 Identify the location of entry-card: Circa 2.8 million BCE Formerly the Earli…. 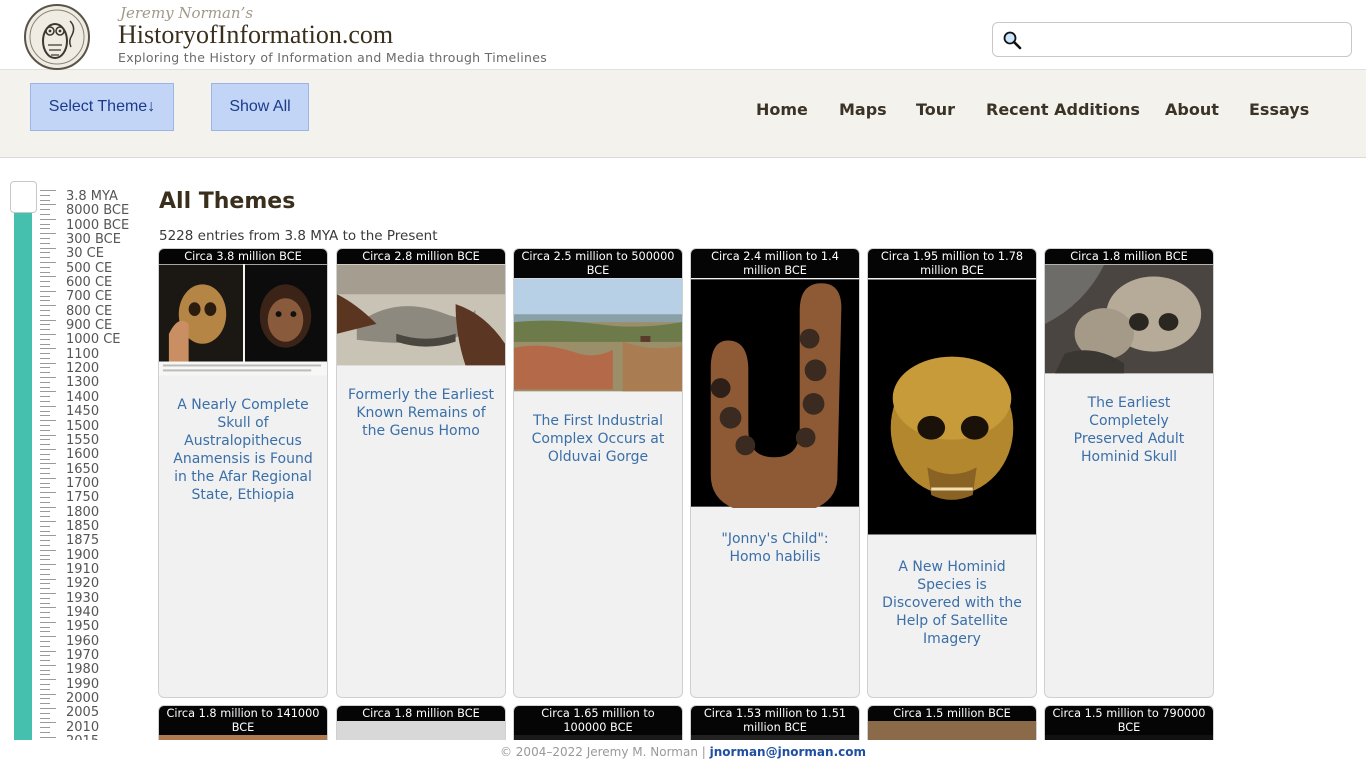
(421, 473).